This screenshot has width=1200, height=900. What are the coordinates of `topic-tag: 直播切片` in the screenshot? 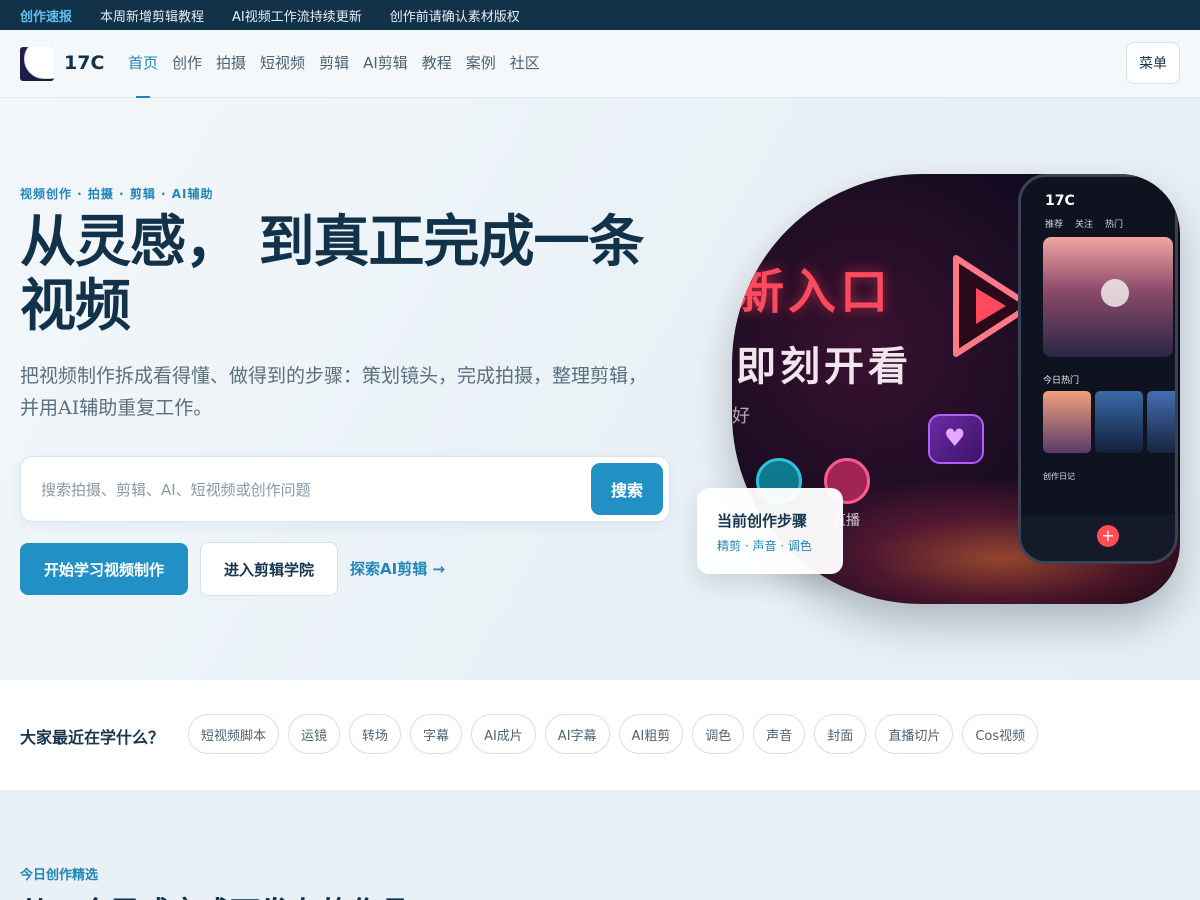 It's located at (914, 734).